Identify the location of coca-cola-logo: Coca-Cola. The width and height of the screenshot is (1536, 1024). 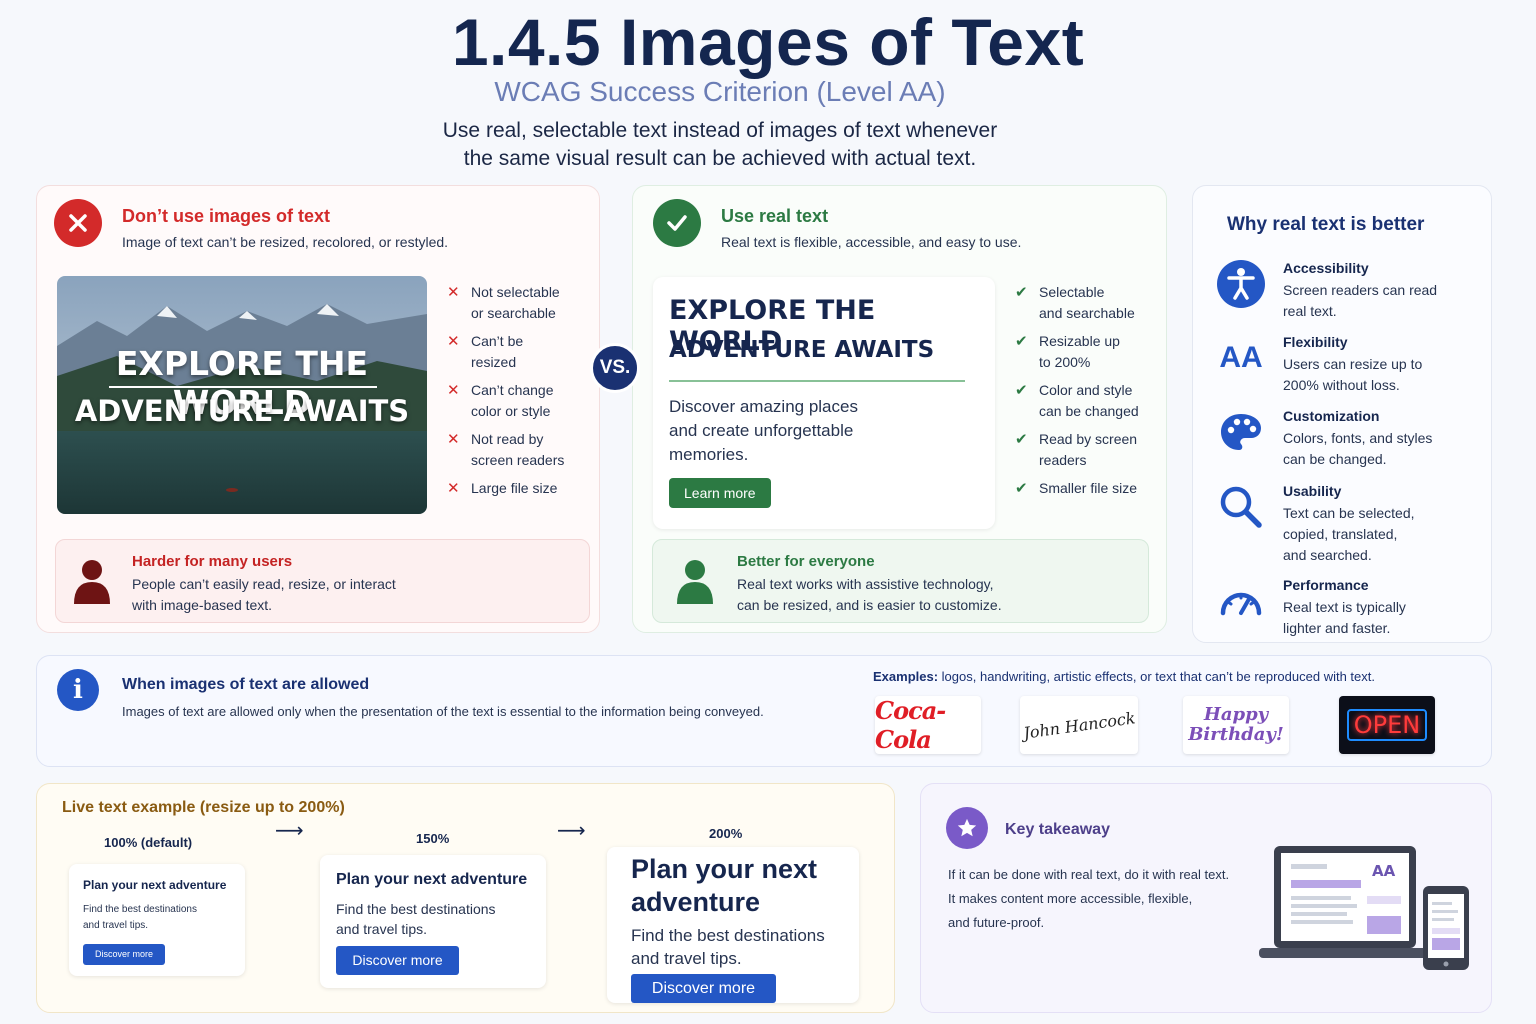
(928, 725).